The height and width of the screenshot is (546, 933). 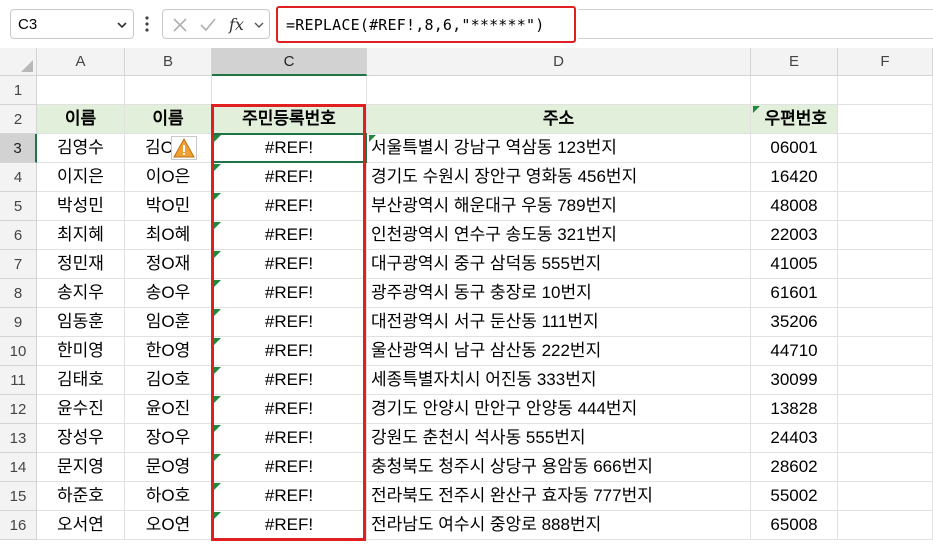 I want to click on cell-b-12: 윤O진, so click(x=168, y=409).